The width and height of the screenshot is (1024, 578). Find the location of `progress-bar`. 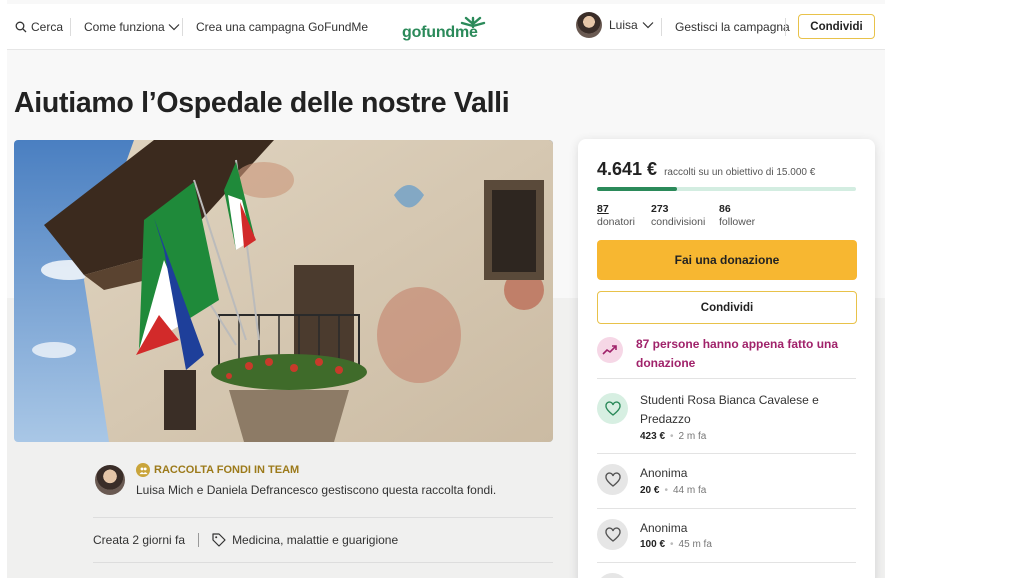

progress-bar is located at coordinates (726, 189).